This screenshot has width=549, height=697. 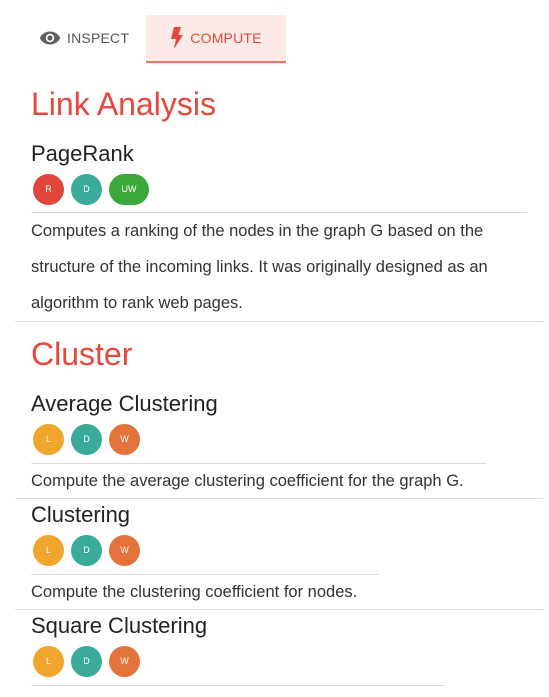 I want to click on tab-inspect: INSPECT, so click(x=84, y=38).